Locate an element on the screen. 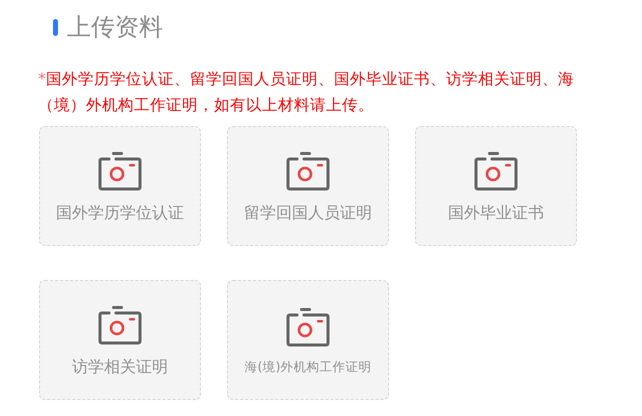 The width and height of the screenshot is (642, 416). upload-card: 国外学历学位认证 is located at coordinates (120, 186).